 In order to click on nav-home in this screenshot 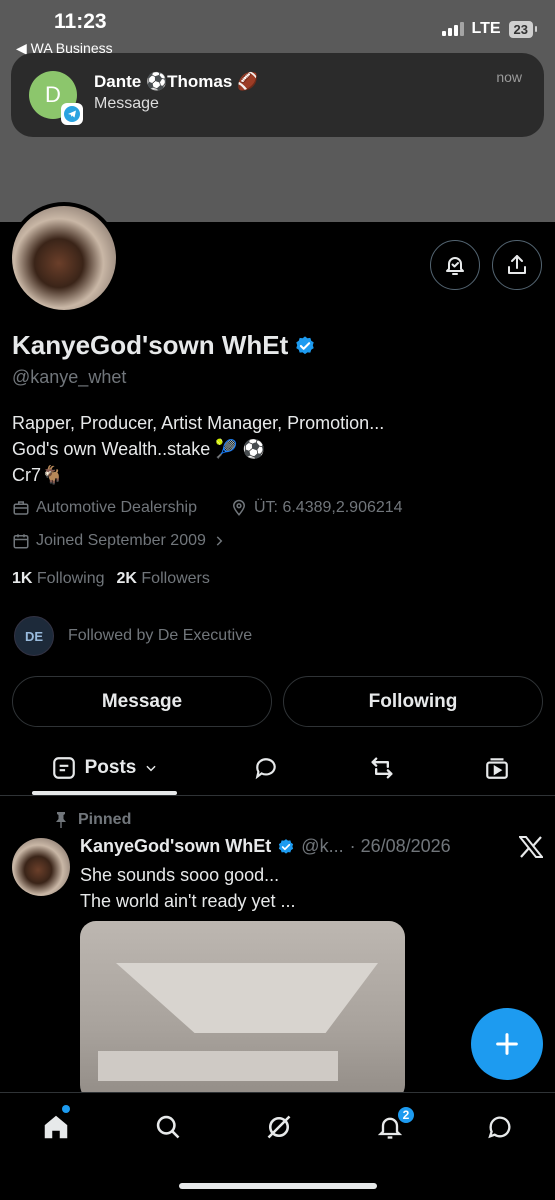, I will do `click(56, 1127)`.